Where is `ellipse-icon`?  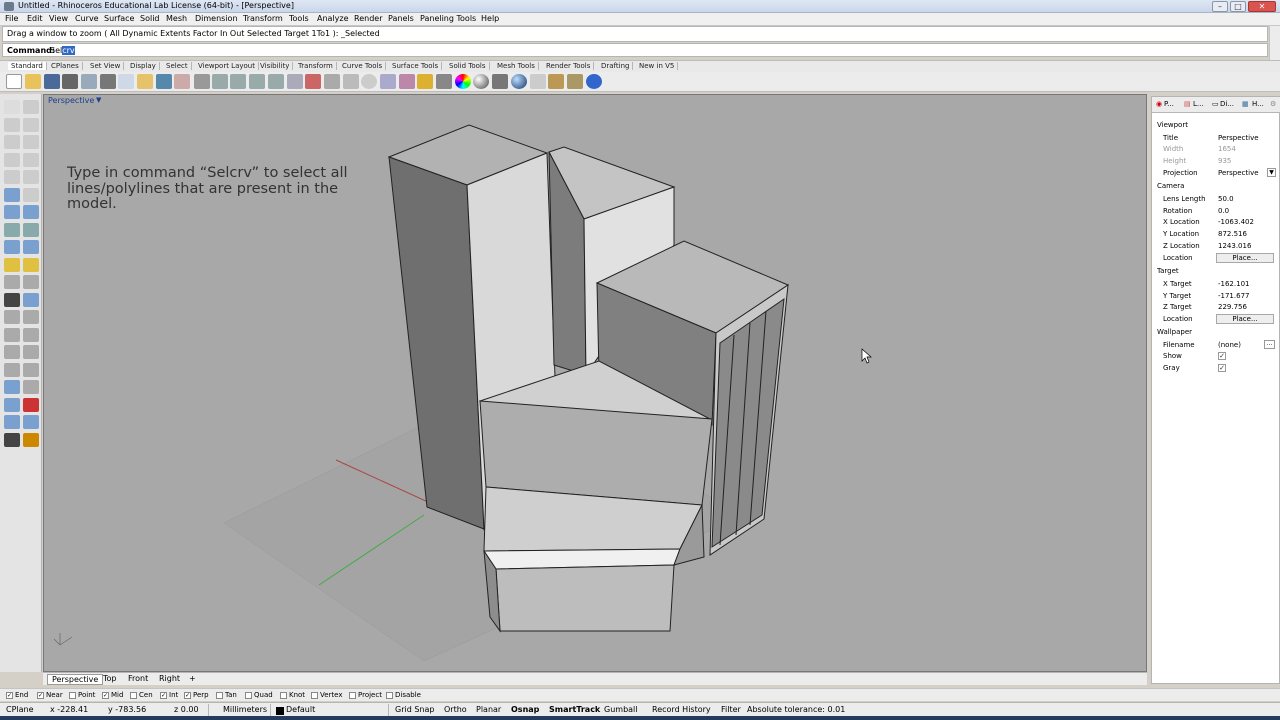 ellipse-icon is located at coordinates (12, 177).